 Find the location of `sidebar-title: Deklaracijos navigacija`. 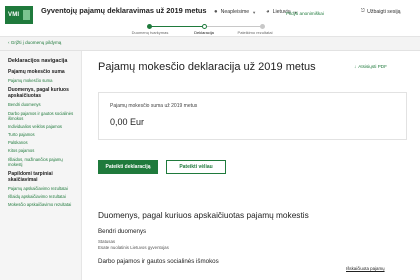

sidebar-title: Deklaracijos navigacija is located at coordinates (38, 61).